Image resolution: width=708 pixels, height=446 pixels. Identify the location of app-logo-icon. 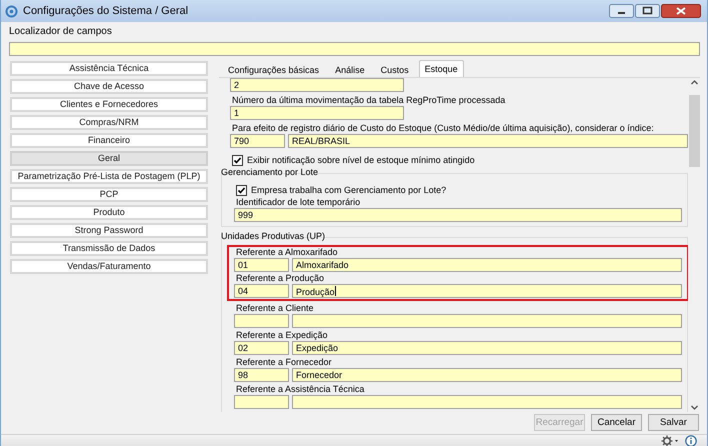
(11, 11).